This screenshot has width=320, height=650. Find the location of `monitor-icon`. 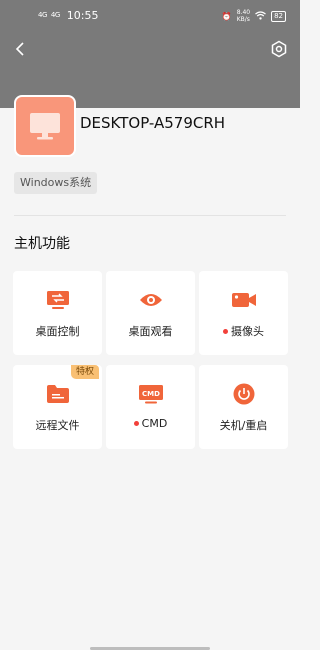

monitor-icon is located at coordinates (45, 126).